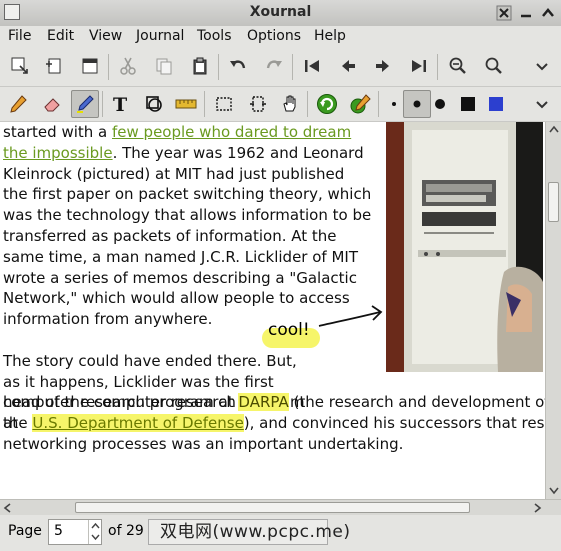 This screenshot has width=561, height=551. What do you see at coordinates (440, 104) in the screenshot?
I see `thickness-thick-icon` at bounding box center [440, 104].